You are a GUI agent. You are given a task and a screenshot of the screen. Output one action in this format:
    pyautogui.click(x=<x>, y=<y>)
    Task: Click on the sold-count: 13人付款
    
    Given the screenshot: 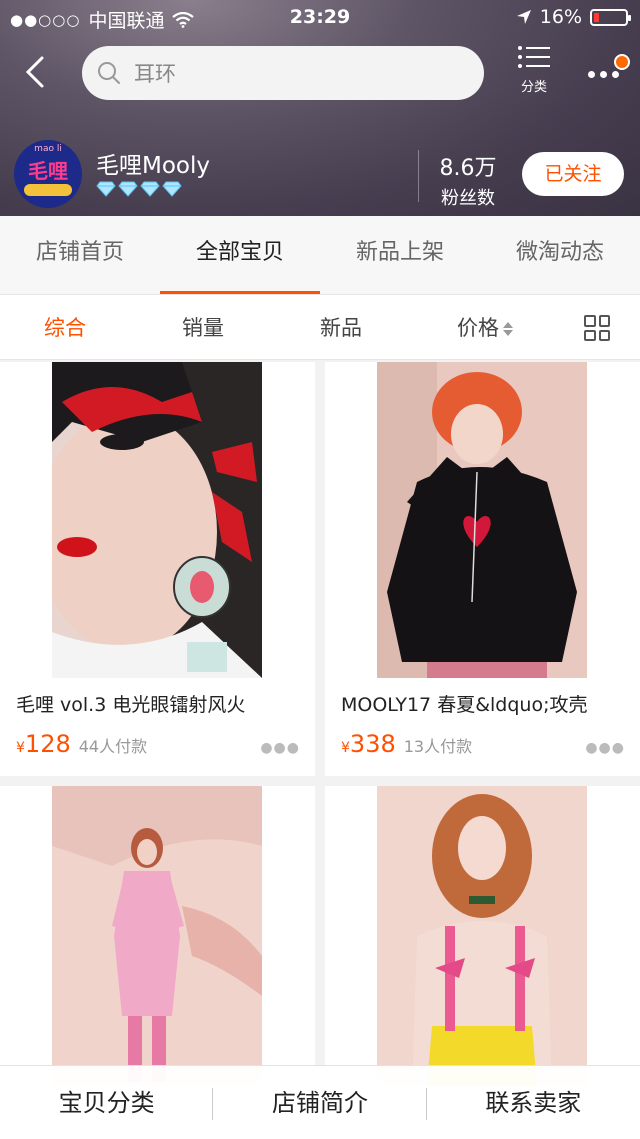 What is the action you would take?
    pyautogui.click(x=438, y=746)
    